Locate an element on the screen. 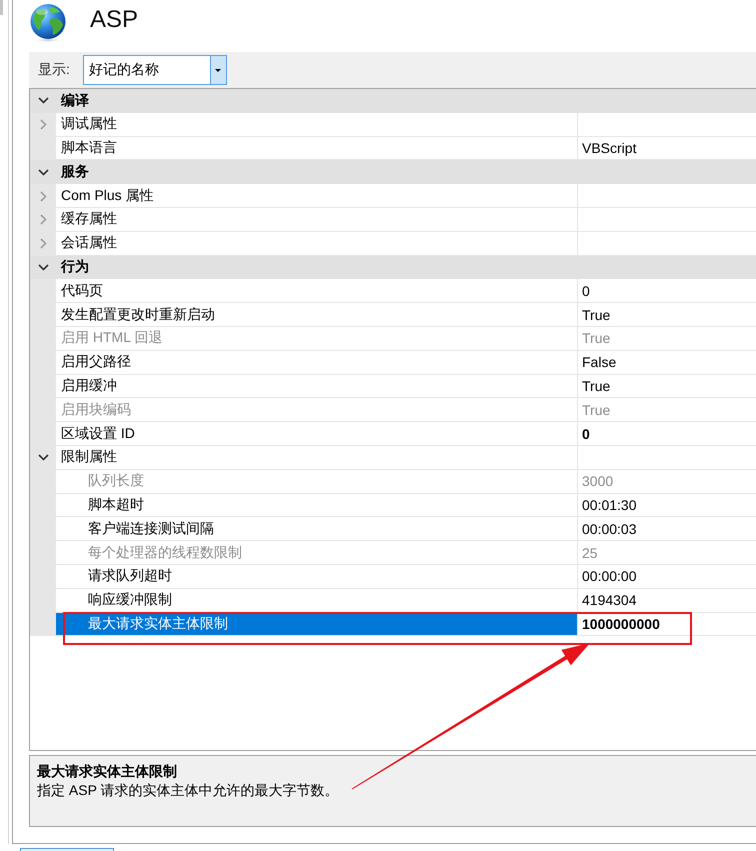 Image resolution: width=756 pixels, height=851 pixels. property-name: 最大请求实体主体限制 is located at coordinates (316, 624).